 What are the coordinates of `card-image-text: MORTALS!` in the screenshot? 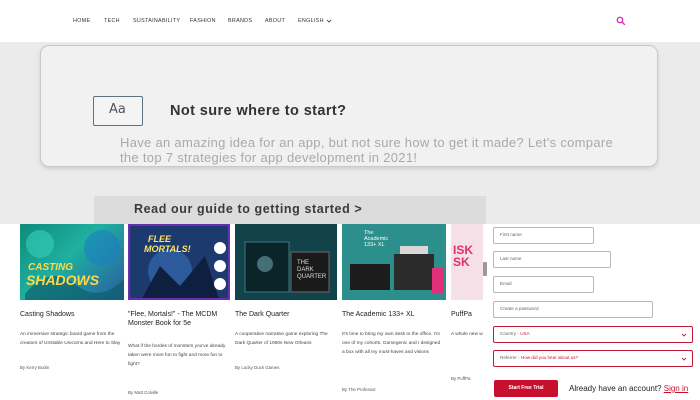 It's located at (167, 249).